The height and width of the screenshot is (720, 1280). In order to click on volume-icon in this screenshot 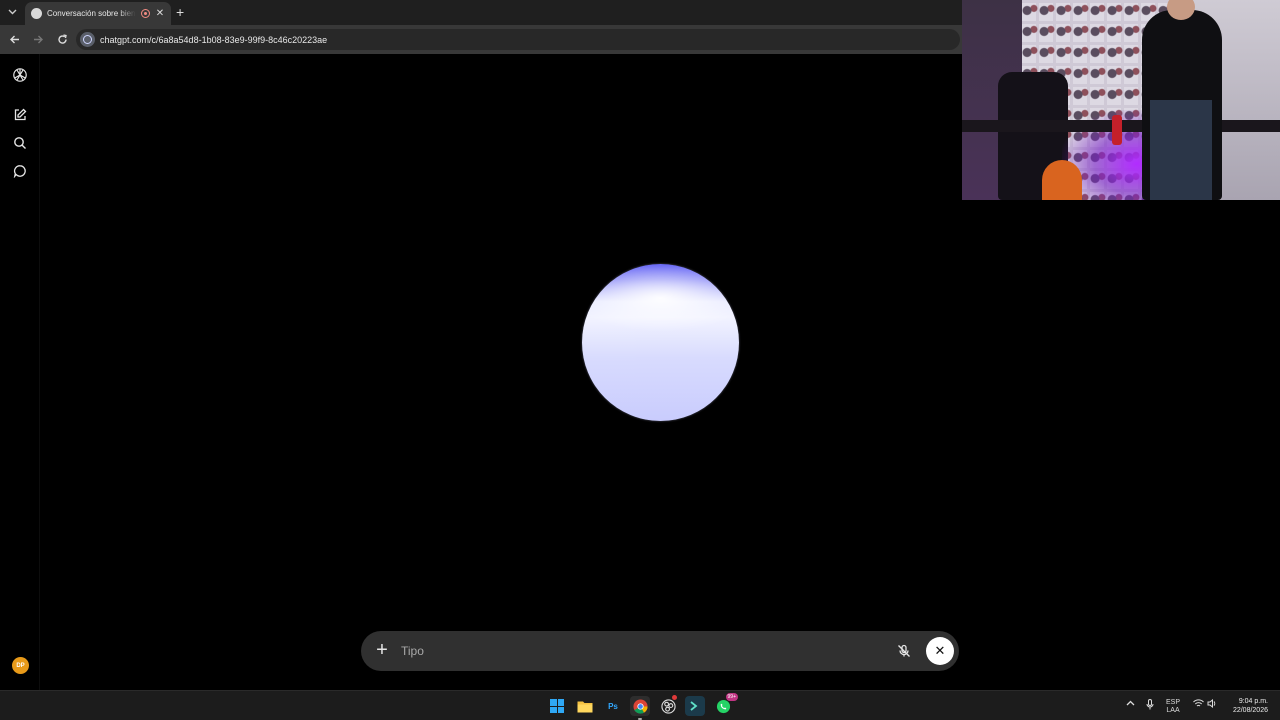, I will do `click(1212, 704)`.